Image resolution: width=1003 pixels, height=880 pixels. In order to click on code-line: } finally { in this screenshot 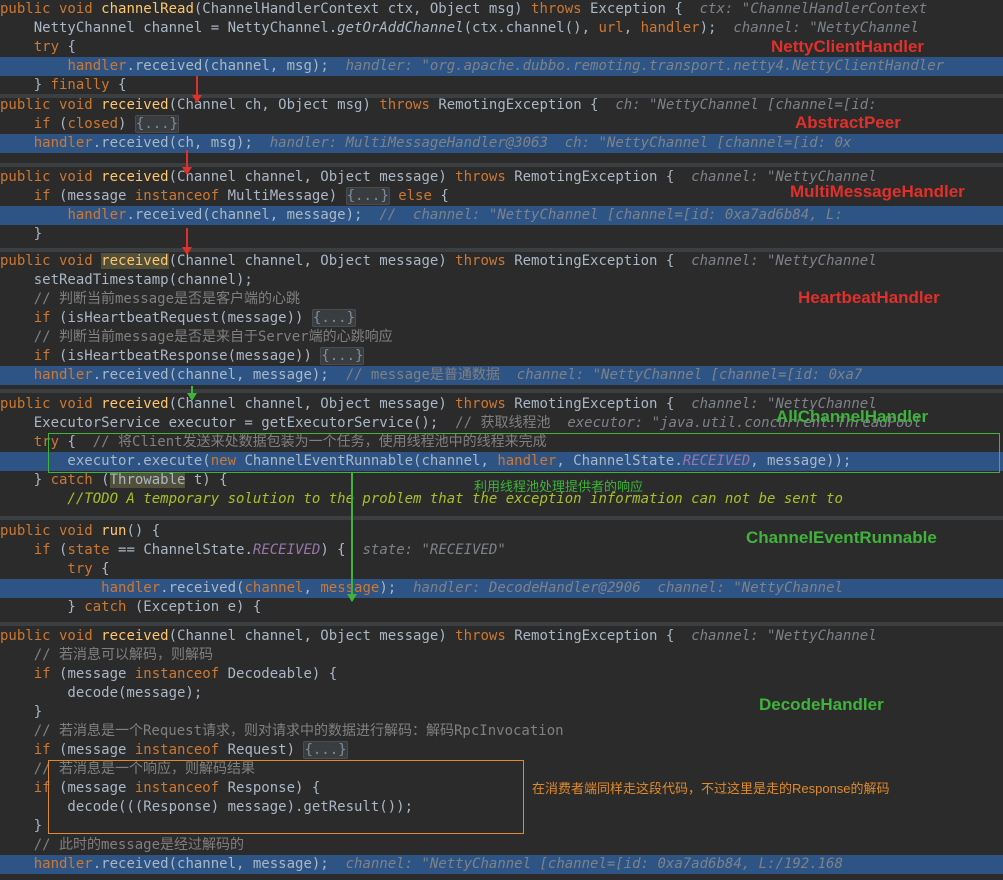, I will do `click(501, 85)`.